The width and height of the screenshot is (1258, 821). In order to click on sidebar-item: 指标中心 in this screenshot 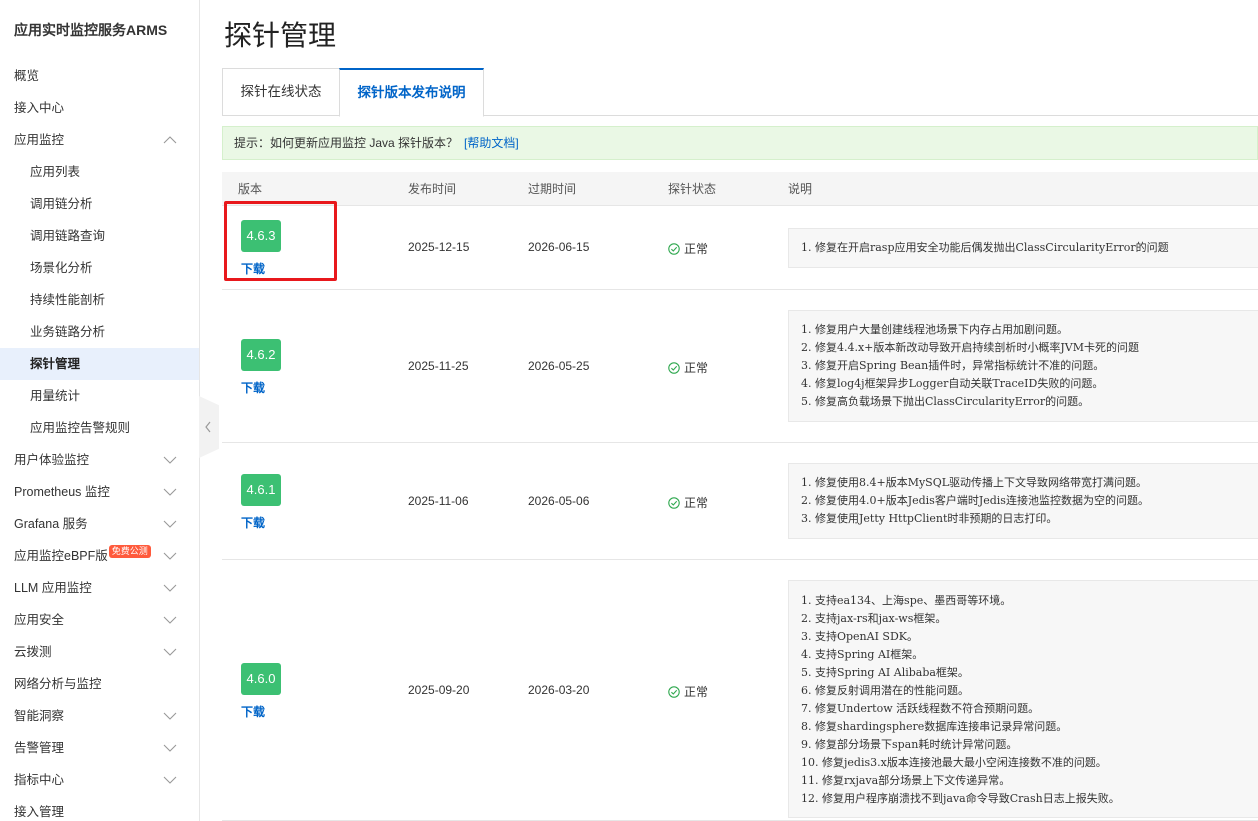, I will do `click(99, 780)`.